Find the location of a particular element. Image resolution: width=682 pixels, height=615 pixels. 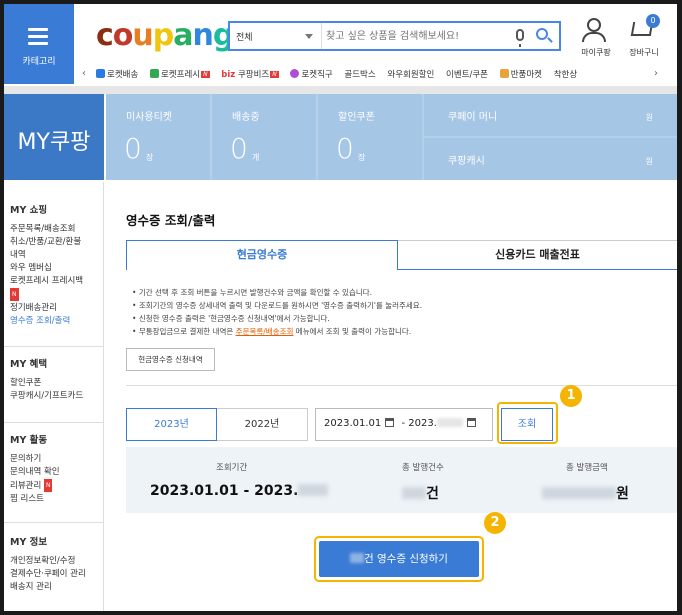

category-item-biz: biz 쿠팡비즈 N is located at coordinates (250, 75).